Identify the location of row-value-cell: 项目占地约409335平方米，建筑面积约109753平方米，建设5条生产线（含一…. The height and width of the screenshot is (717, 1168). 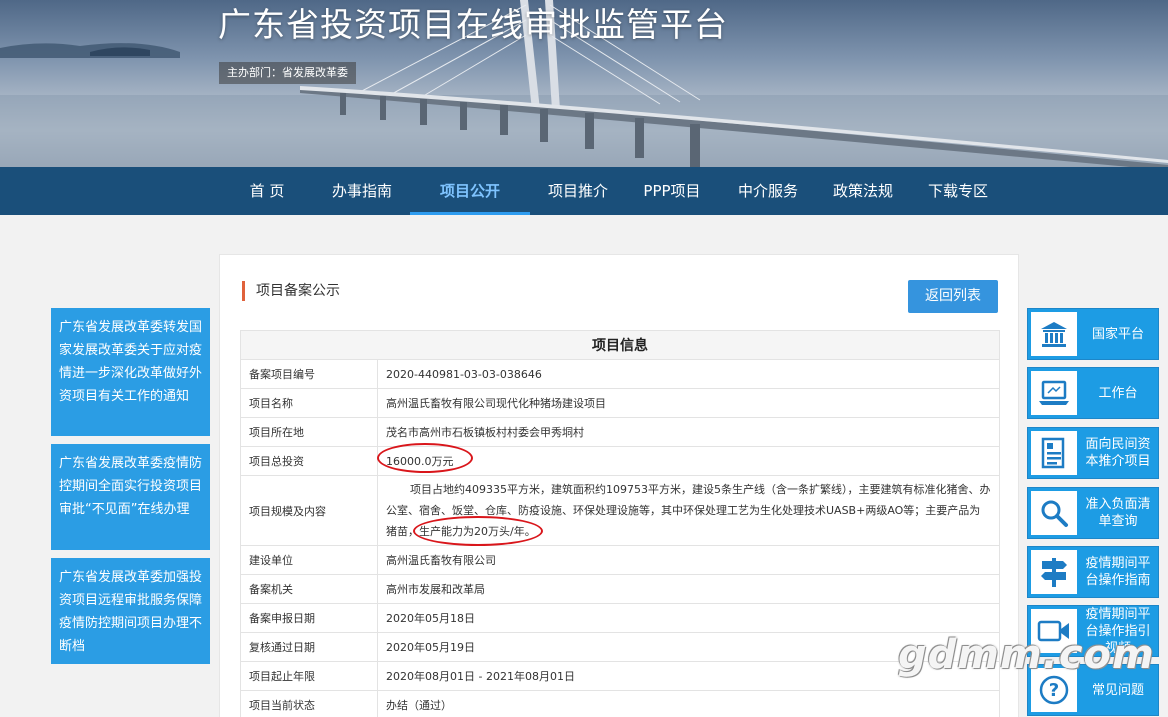
(688, 510).